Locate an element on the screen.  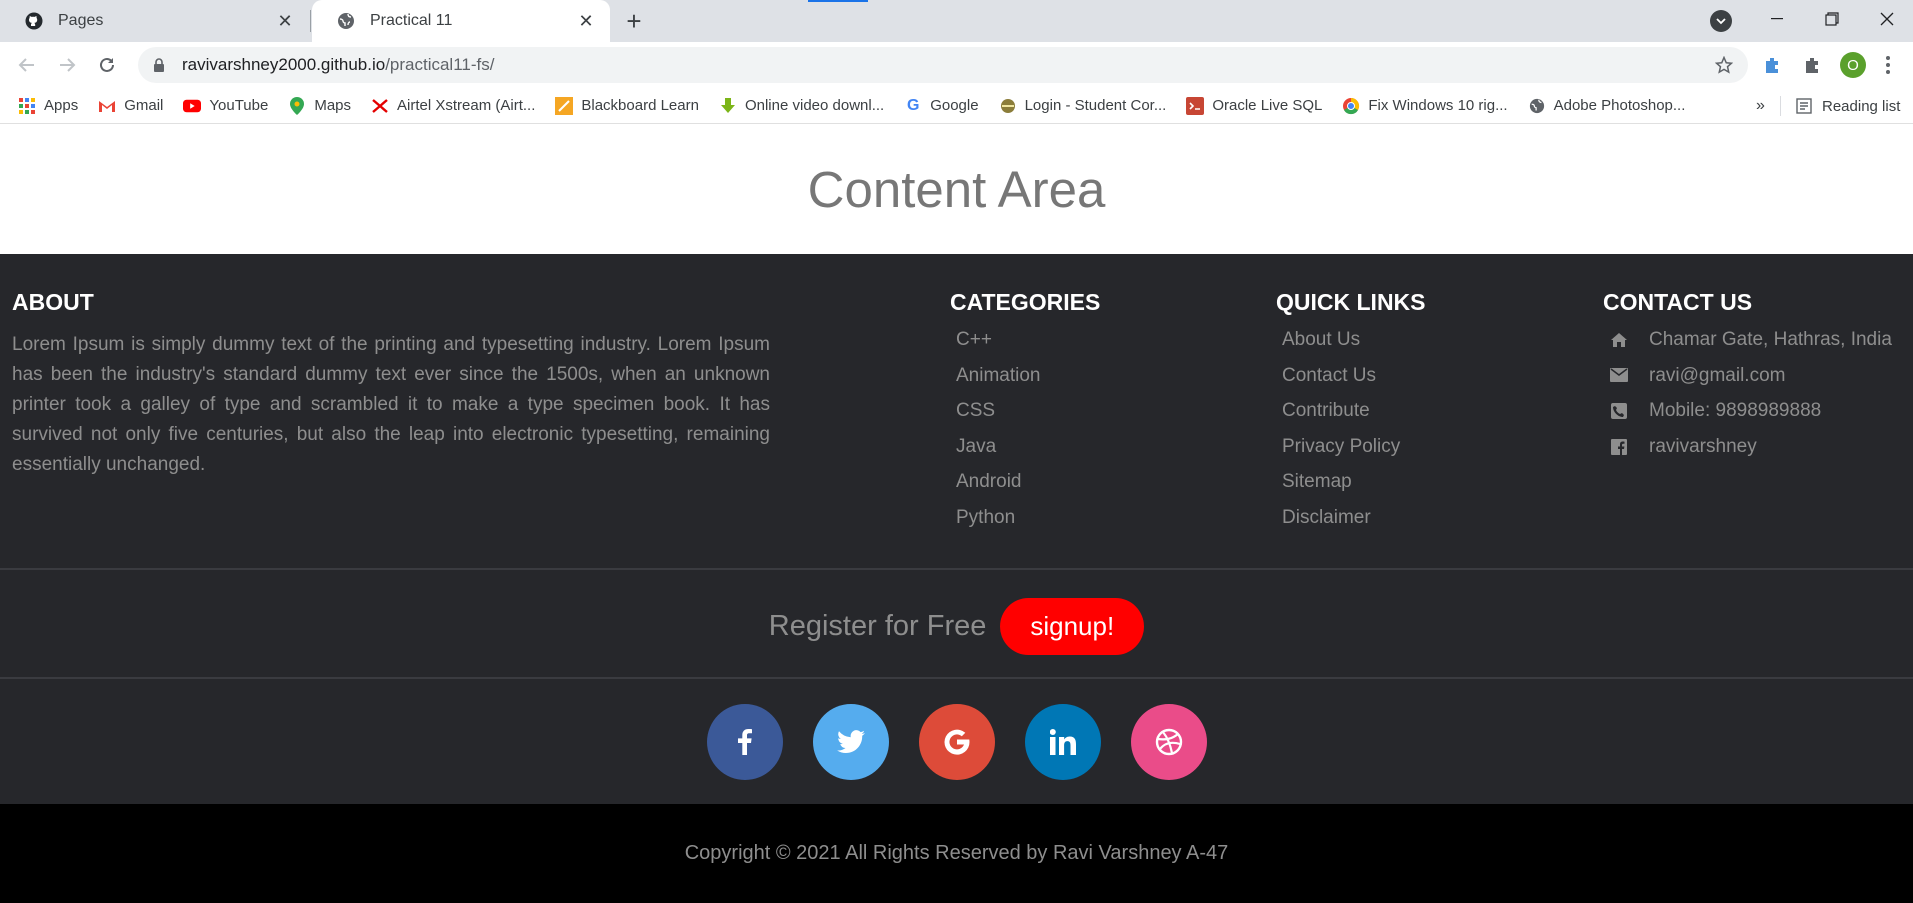
tab-search-icon is located at coordinates (1721, 21).